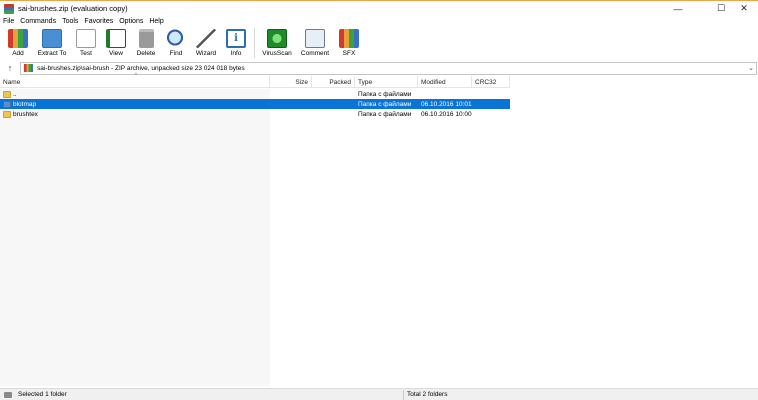 Image resolution: width=758 pixels, height=400 pixels. Describe the element at coordinates (70, 21) in the screenshot. I see `menu-tools: Tools` at that location.